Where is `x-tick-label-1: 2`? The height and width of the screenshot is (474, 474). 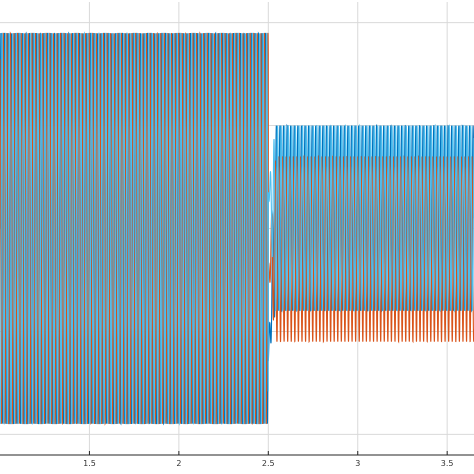
x-tick-label-1: 2 is located at coordinates (178, 463).